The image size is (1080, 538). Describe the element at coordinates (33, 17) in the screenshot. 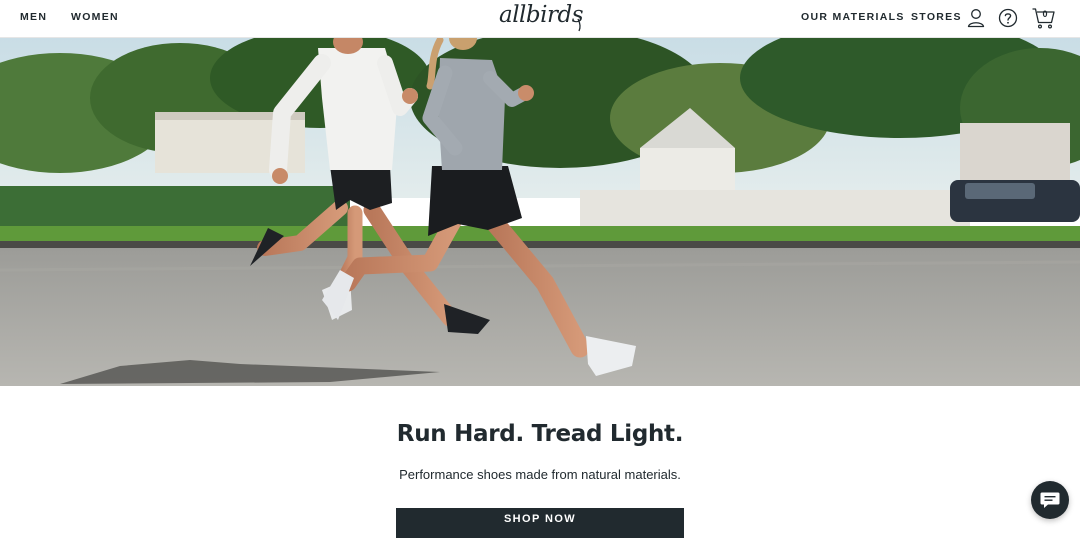

I see `nav-men-link: MEN` at that location.